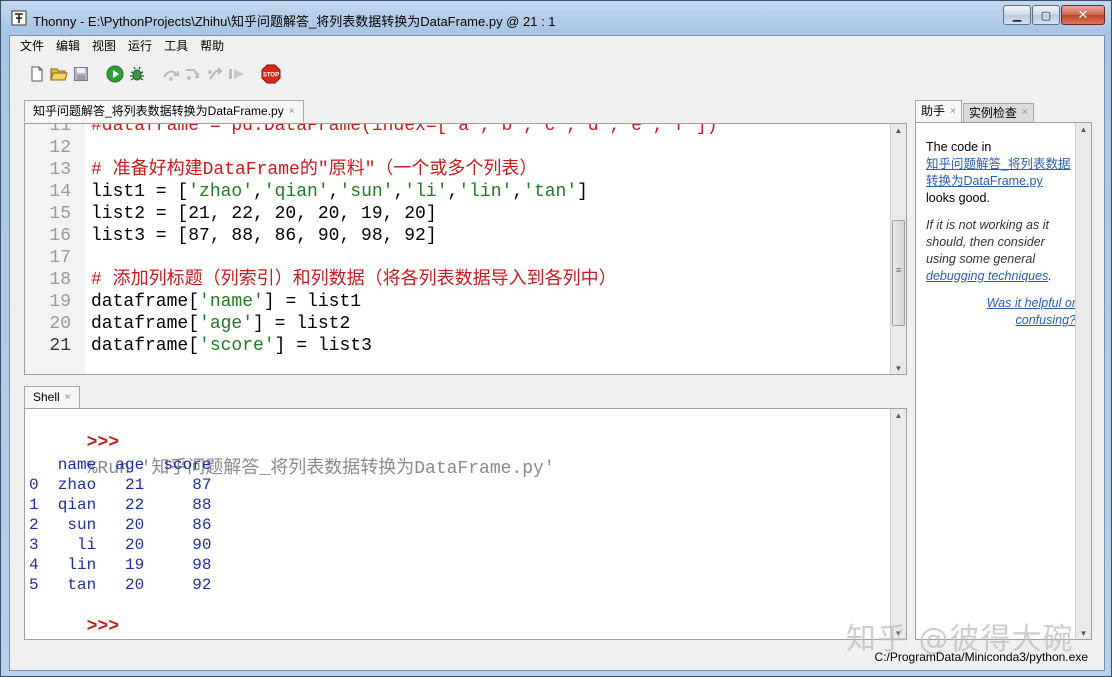 The image size is (1112, 677). I want to click on close-button: ✕, so click(1083, 15).